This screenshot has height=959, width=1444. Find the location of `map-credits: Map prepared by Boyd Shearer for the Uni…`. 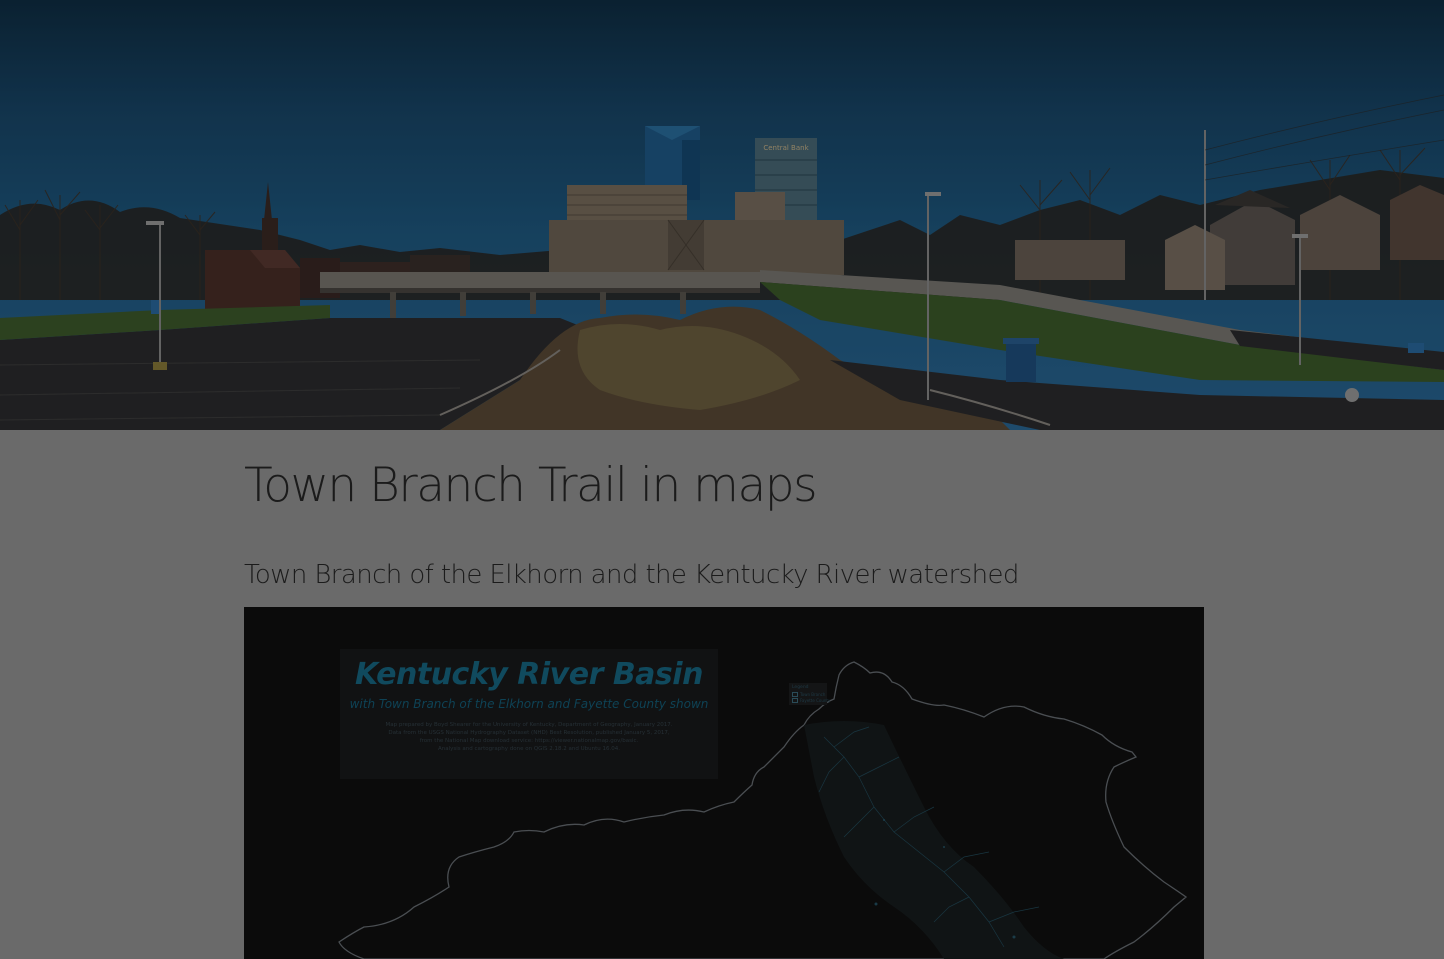

map-credits: Map prepared by Boyd Shearer for the Uni… is located at coordinates (529, 737).